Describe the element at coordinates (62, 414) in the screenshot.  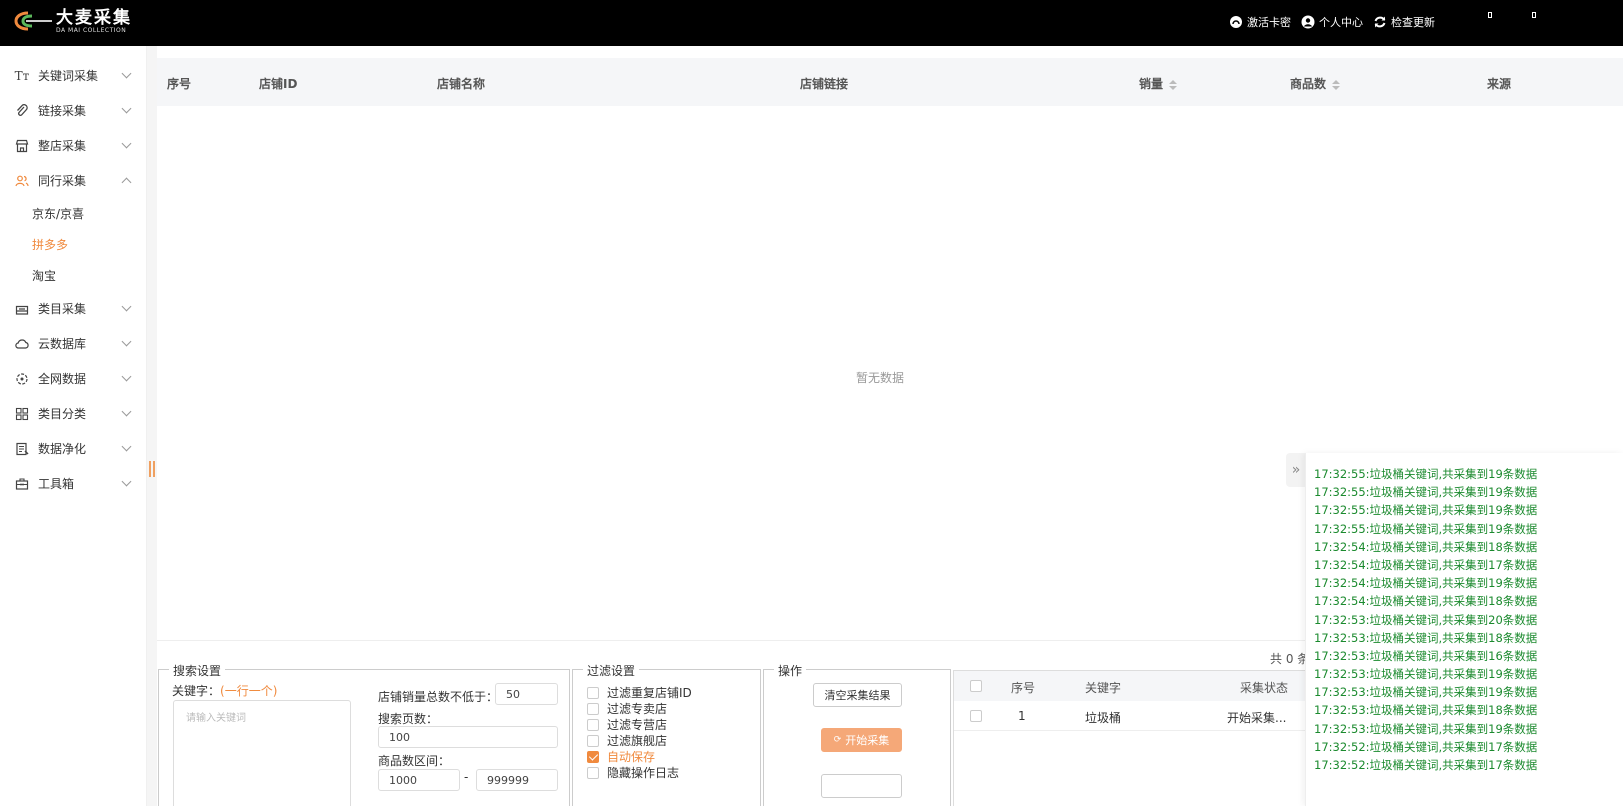
I see `sidebar-item-label: 类目分类` at that location.